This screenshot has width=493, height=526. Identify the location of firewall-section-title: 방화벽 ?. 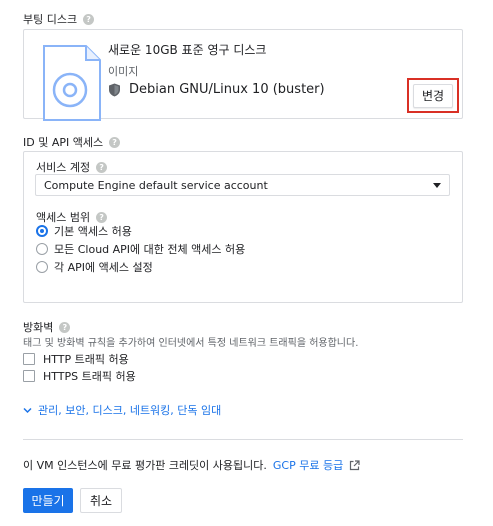
(47, 327).